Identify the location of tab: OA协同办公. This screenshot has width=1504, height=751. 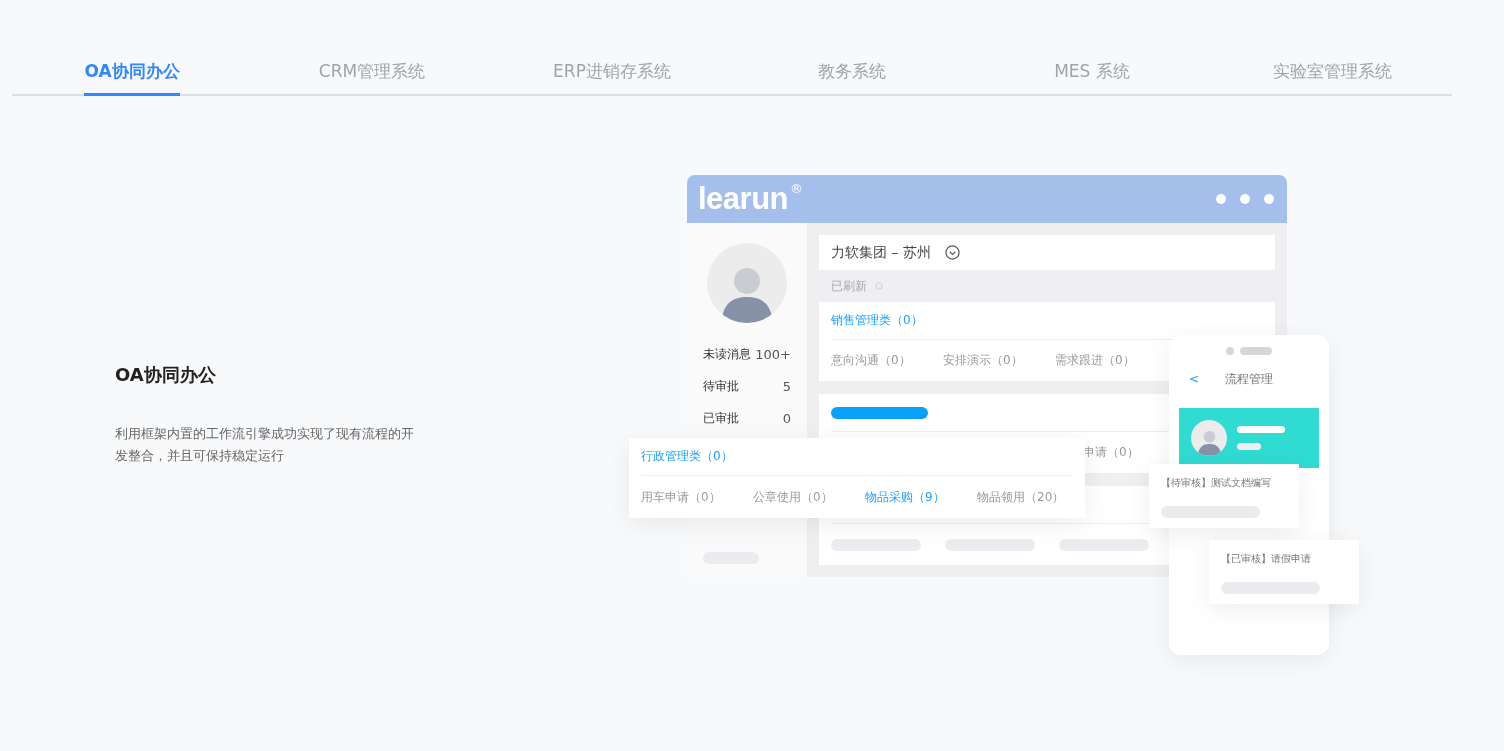
(132, 74).